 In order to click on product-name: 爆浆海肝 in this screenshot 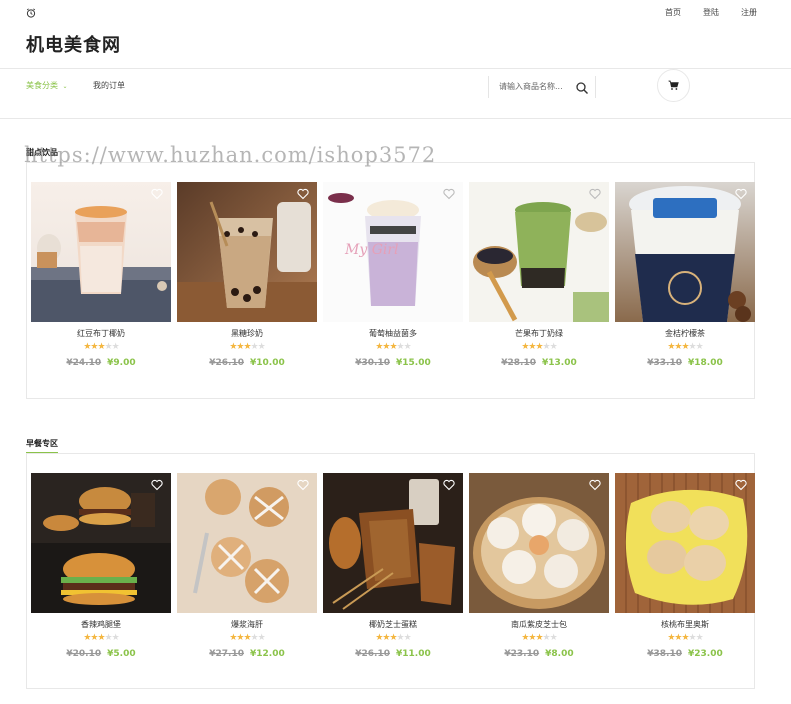, I will do `click(247, 624)`.